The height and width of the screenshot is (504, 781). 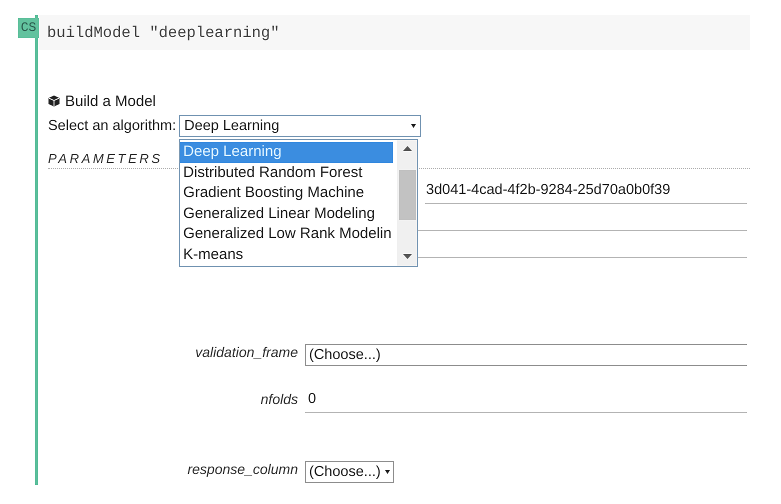 I want to click on section-heading: PARAMETERS, so click(x=105, y=158).